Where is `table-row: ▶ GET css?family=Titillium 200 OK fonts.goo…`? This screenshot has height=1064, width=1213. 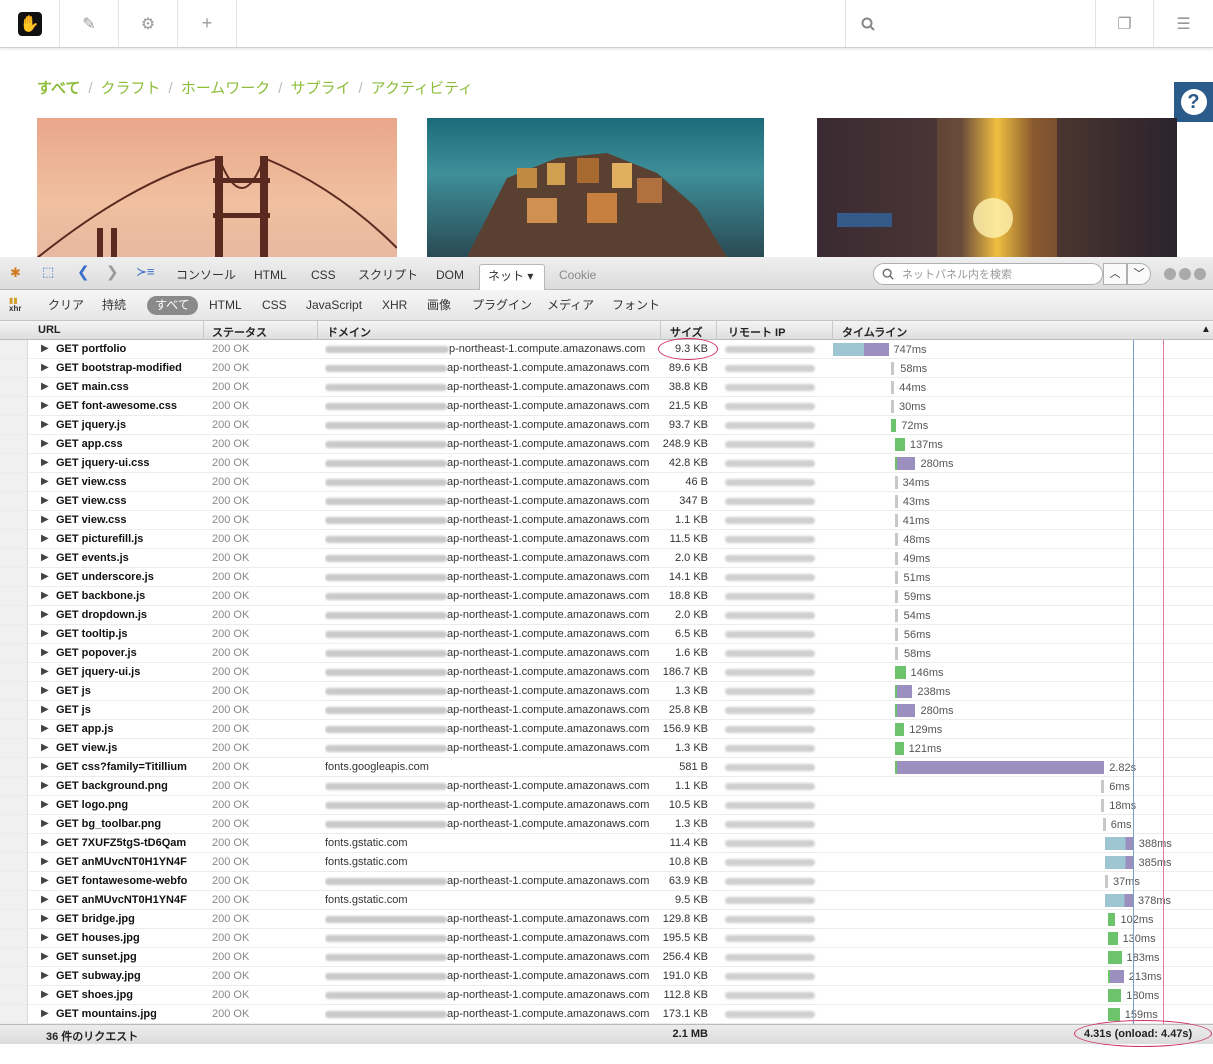 table-row: ▶ GET css?family=Titillium 200 OK fonts.goo… is located at coordinates (606, 767).